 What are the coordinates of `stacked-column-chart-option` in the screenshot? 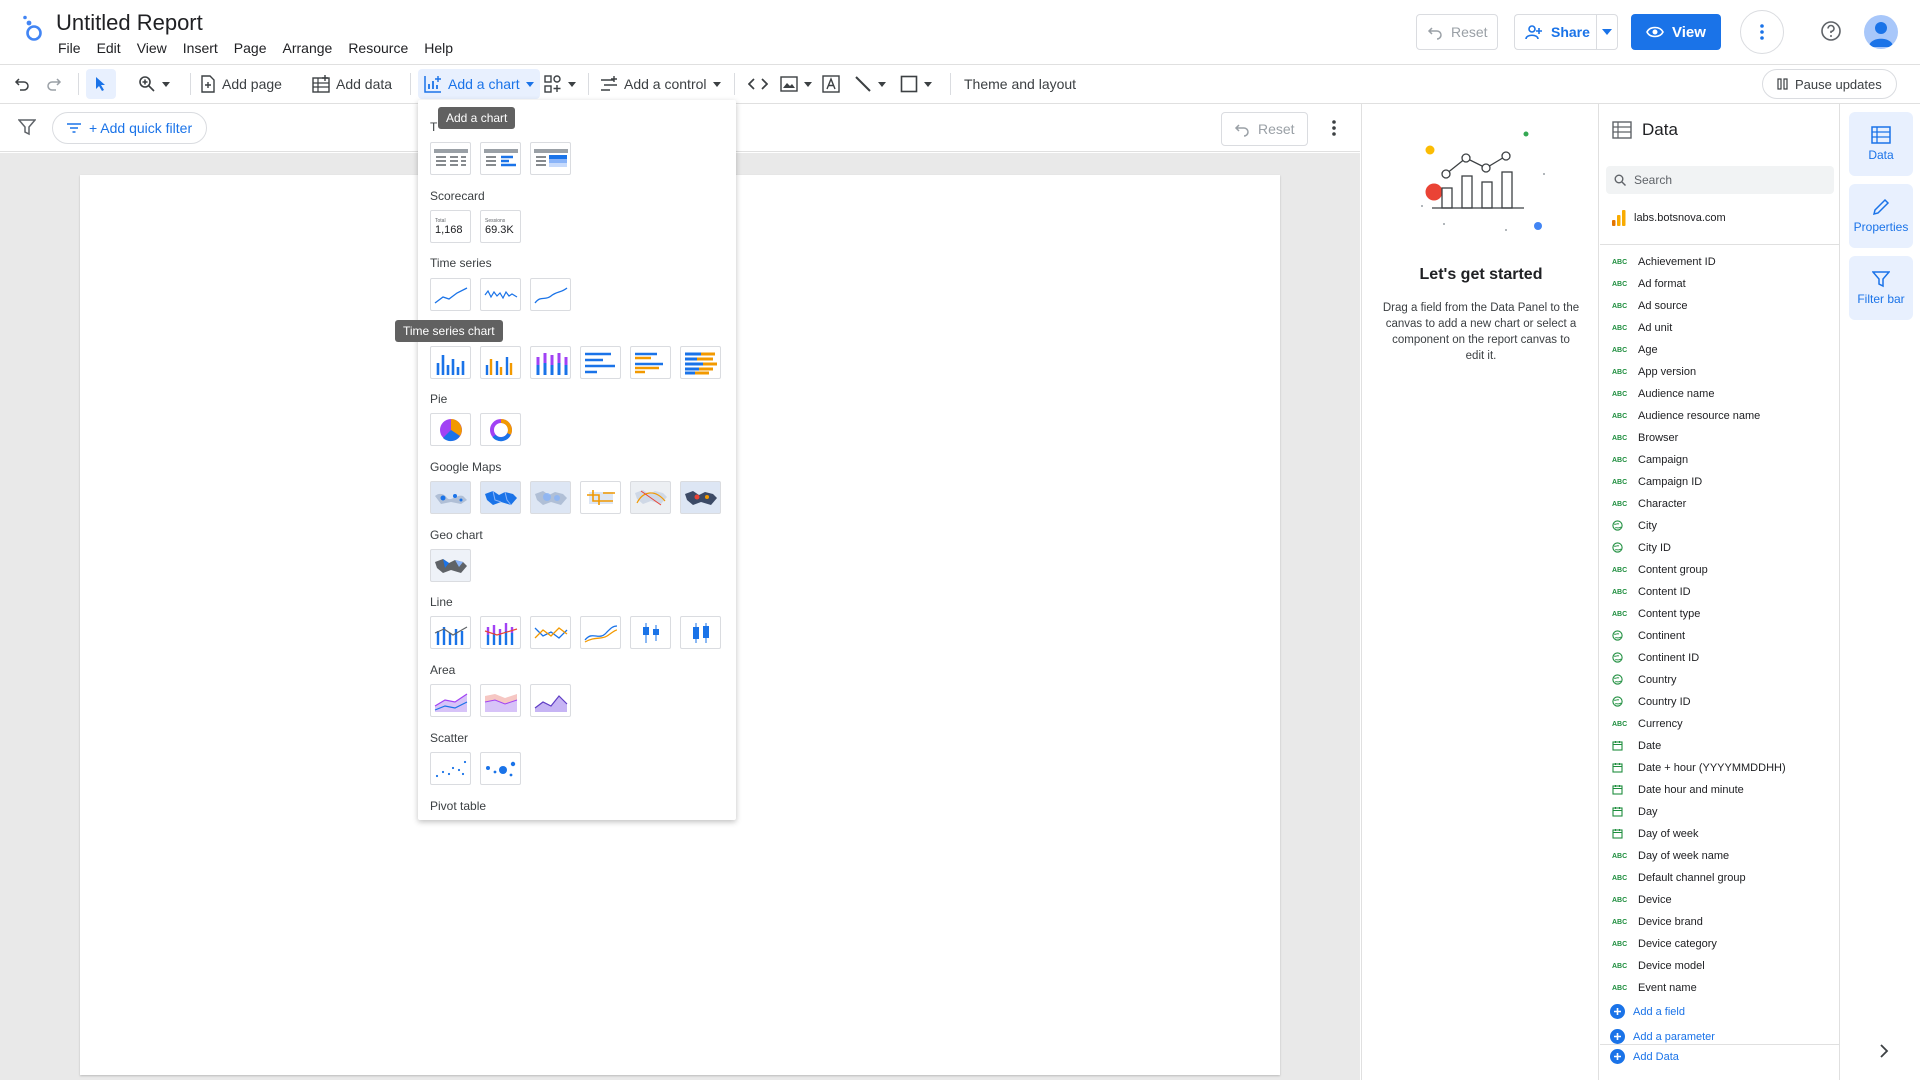 It's located at (550, 362).